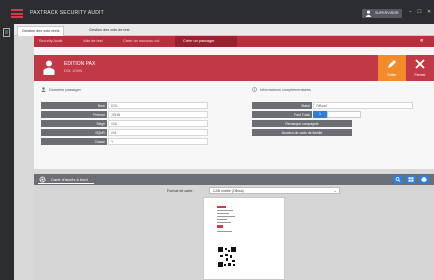 The image size is (434, 280). I want to click on sqnr-value: 001, so click(158, 132).